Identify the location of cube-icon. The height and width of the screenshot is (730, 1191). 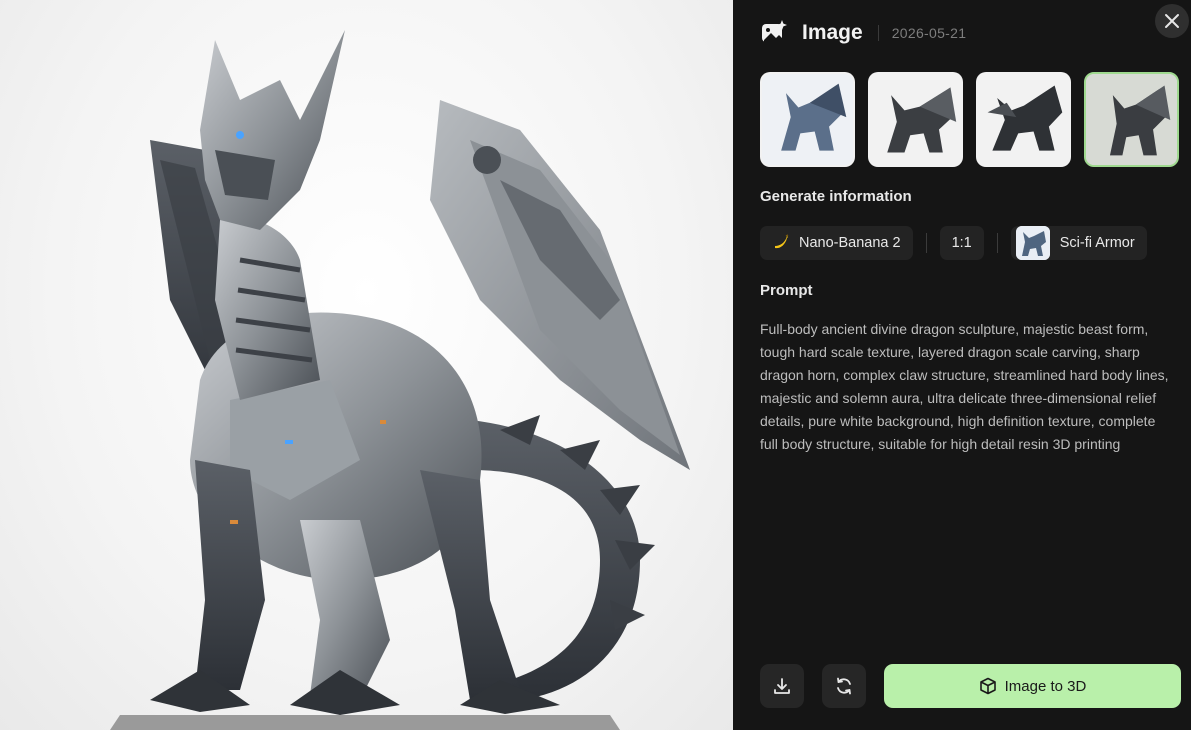
(988, 686).